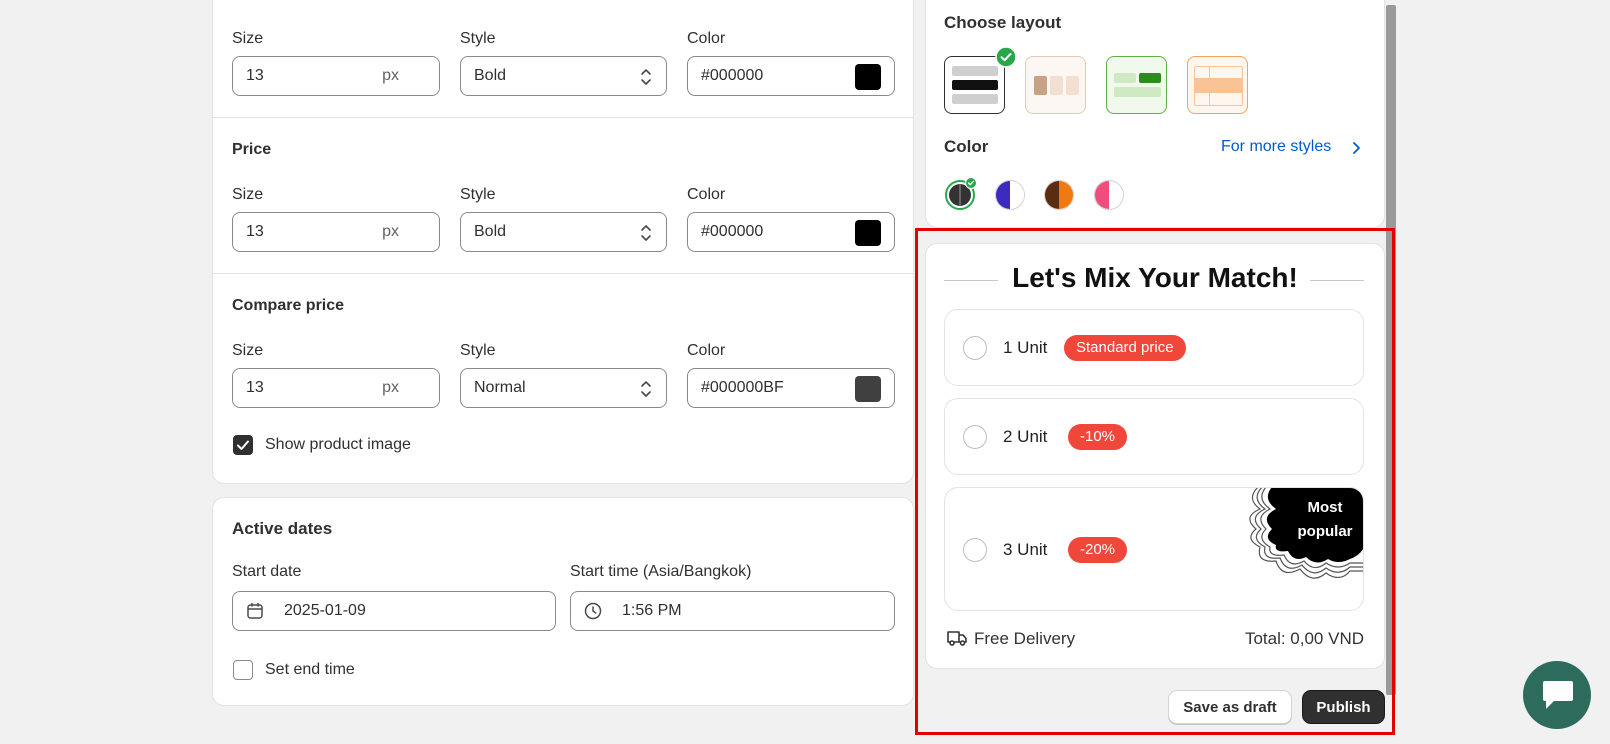  What do you see at coordinates (1230, 707) in the screenshot?
I see `save-draft-button: Save as draft` at bounding box center [1230, 707].